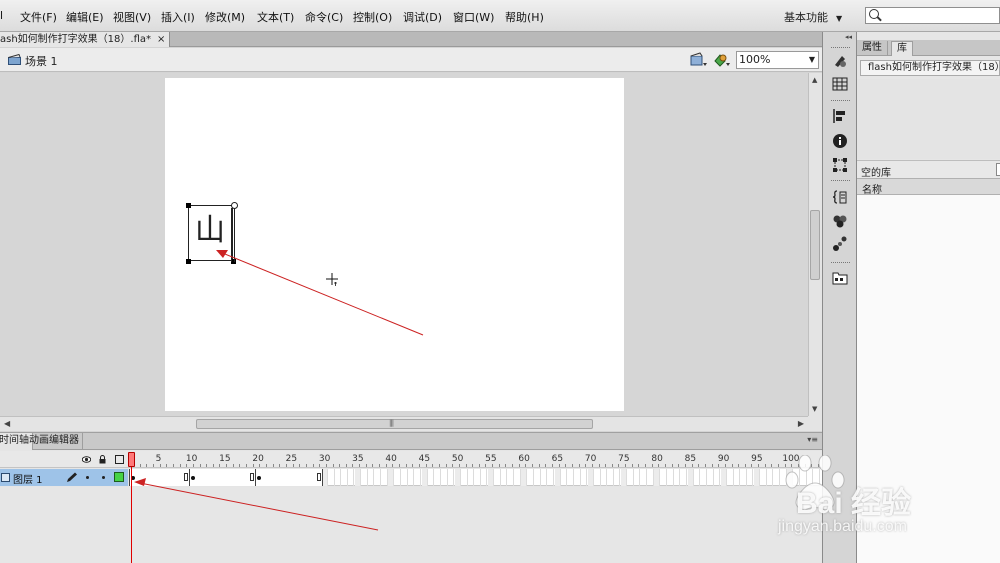 The height and width of the screenshot is (563, 1000). Describe the element at coordinates (840, 116) in the screenshot. I see `align-icon` at that location.